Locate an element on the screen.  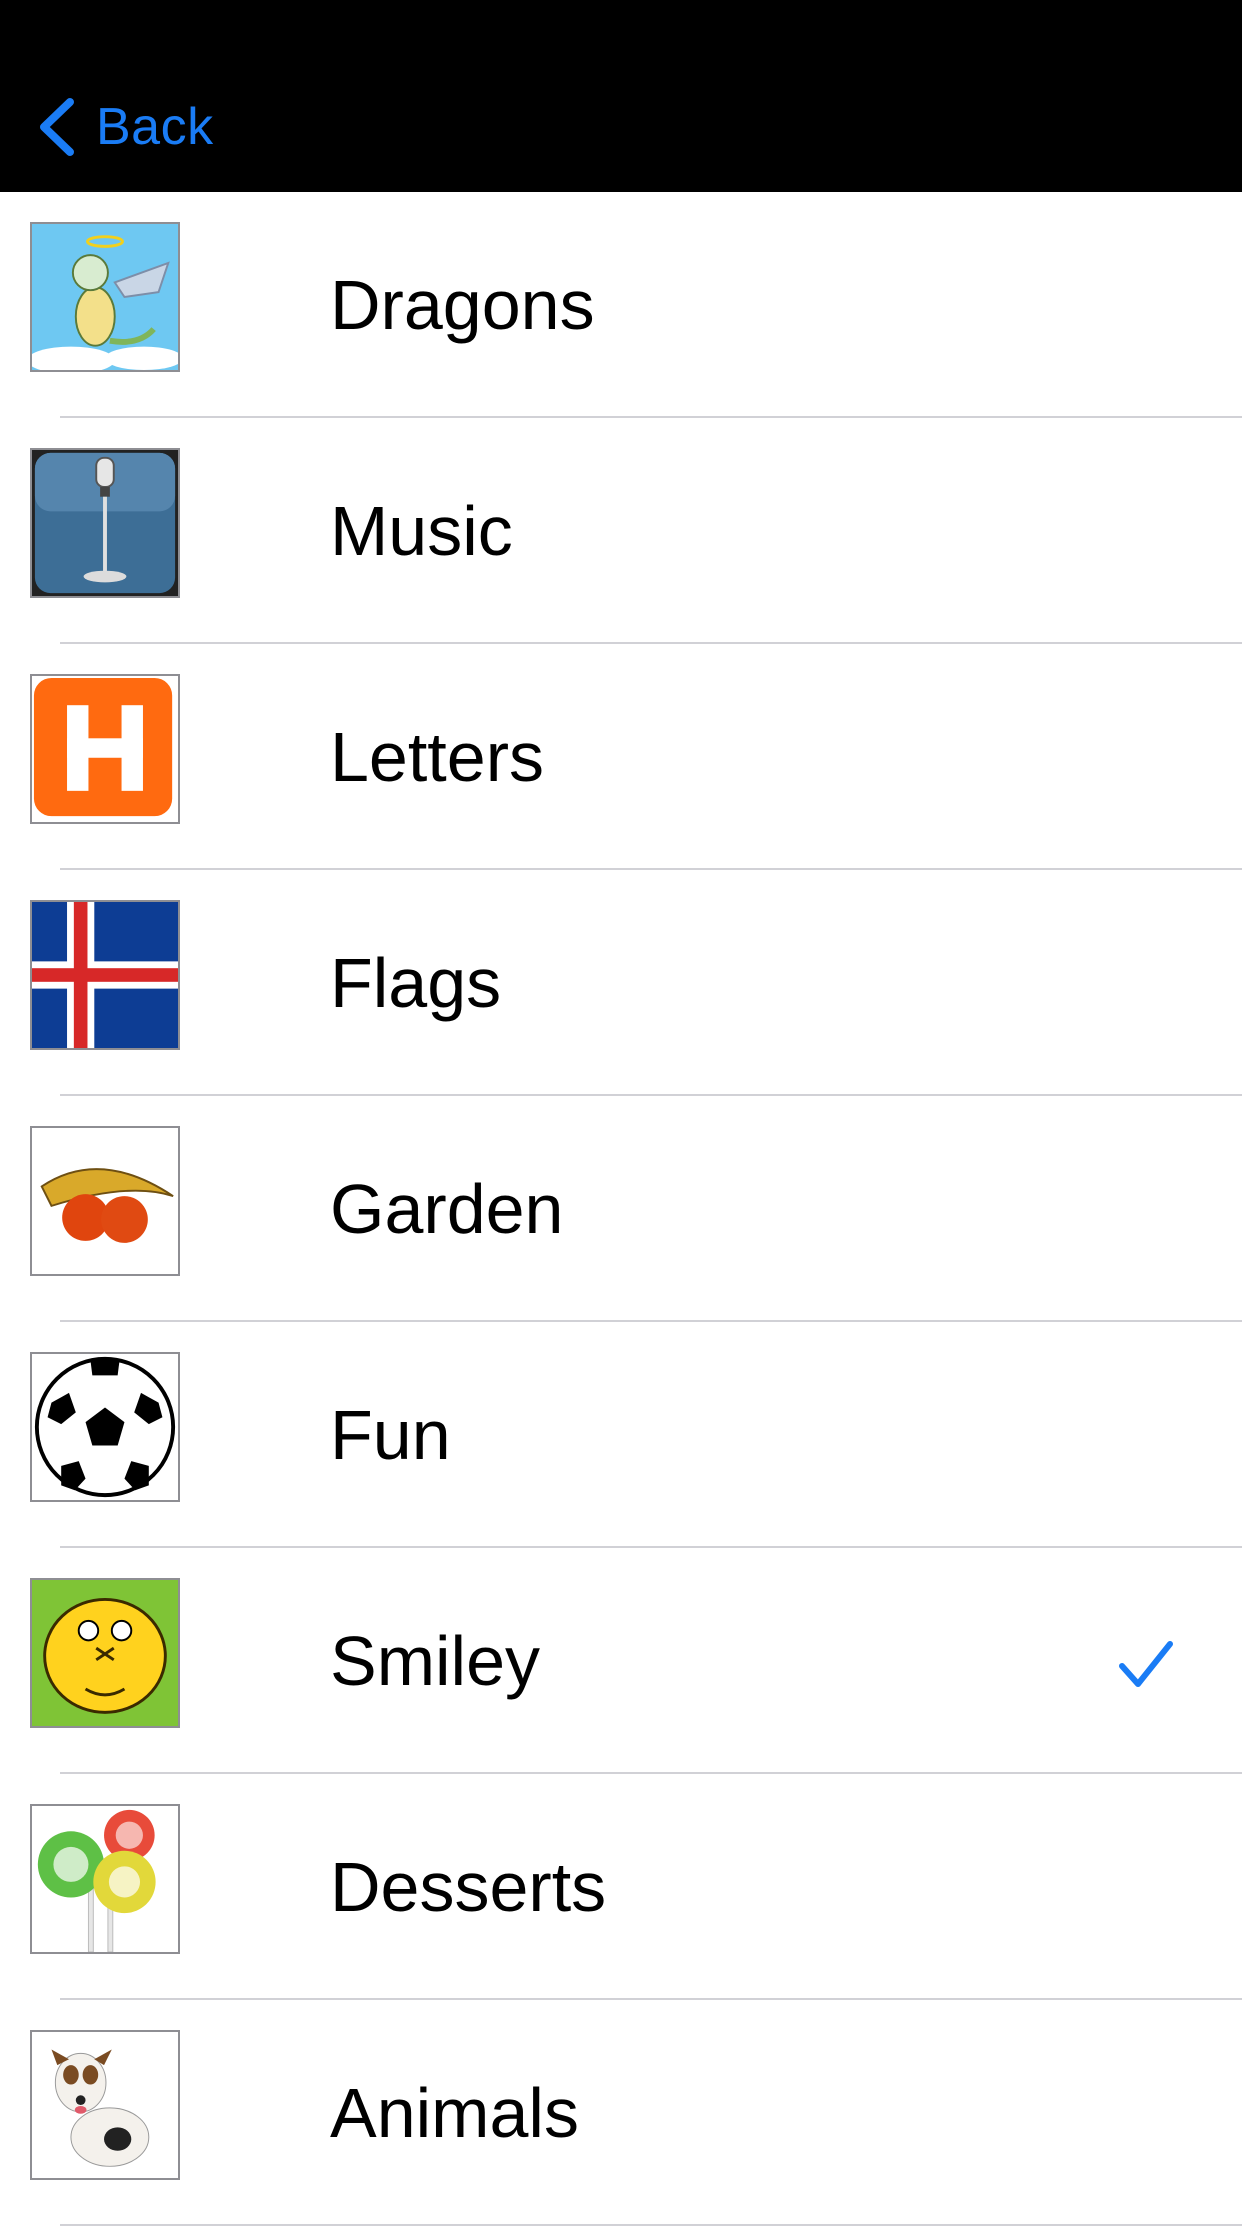
list-item-dragons: Dragons is located at coordinates (621, 305).